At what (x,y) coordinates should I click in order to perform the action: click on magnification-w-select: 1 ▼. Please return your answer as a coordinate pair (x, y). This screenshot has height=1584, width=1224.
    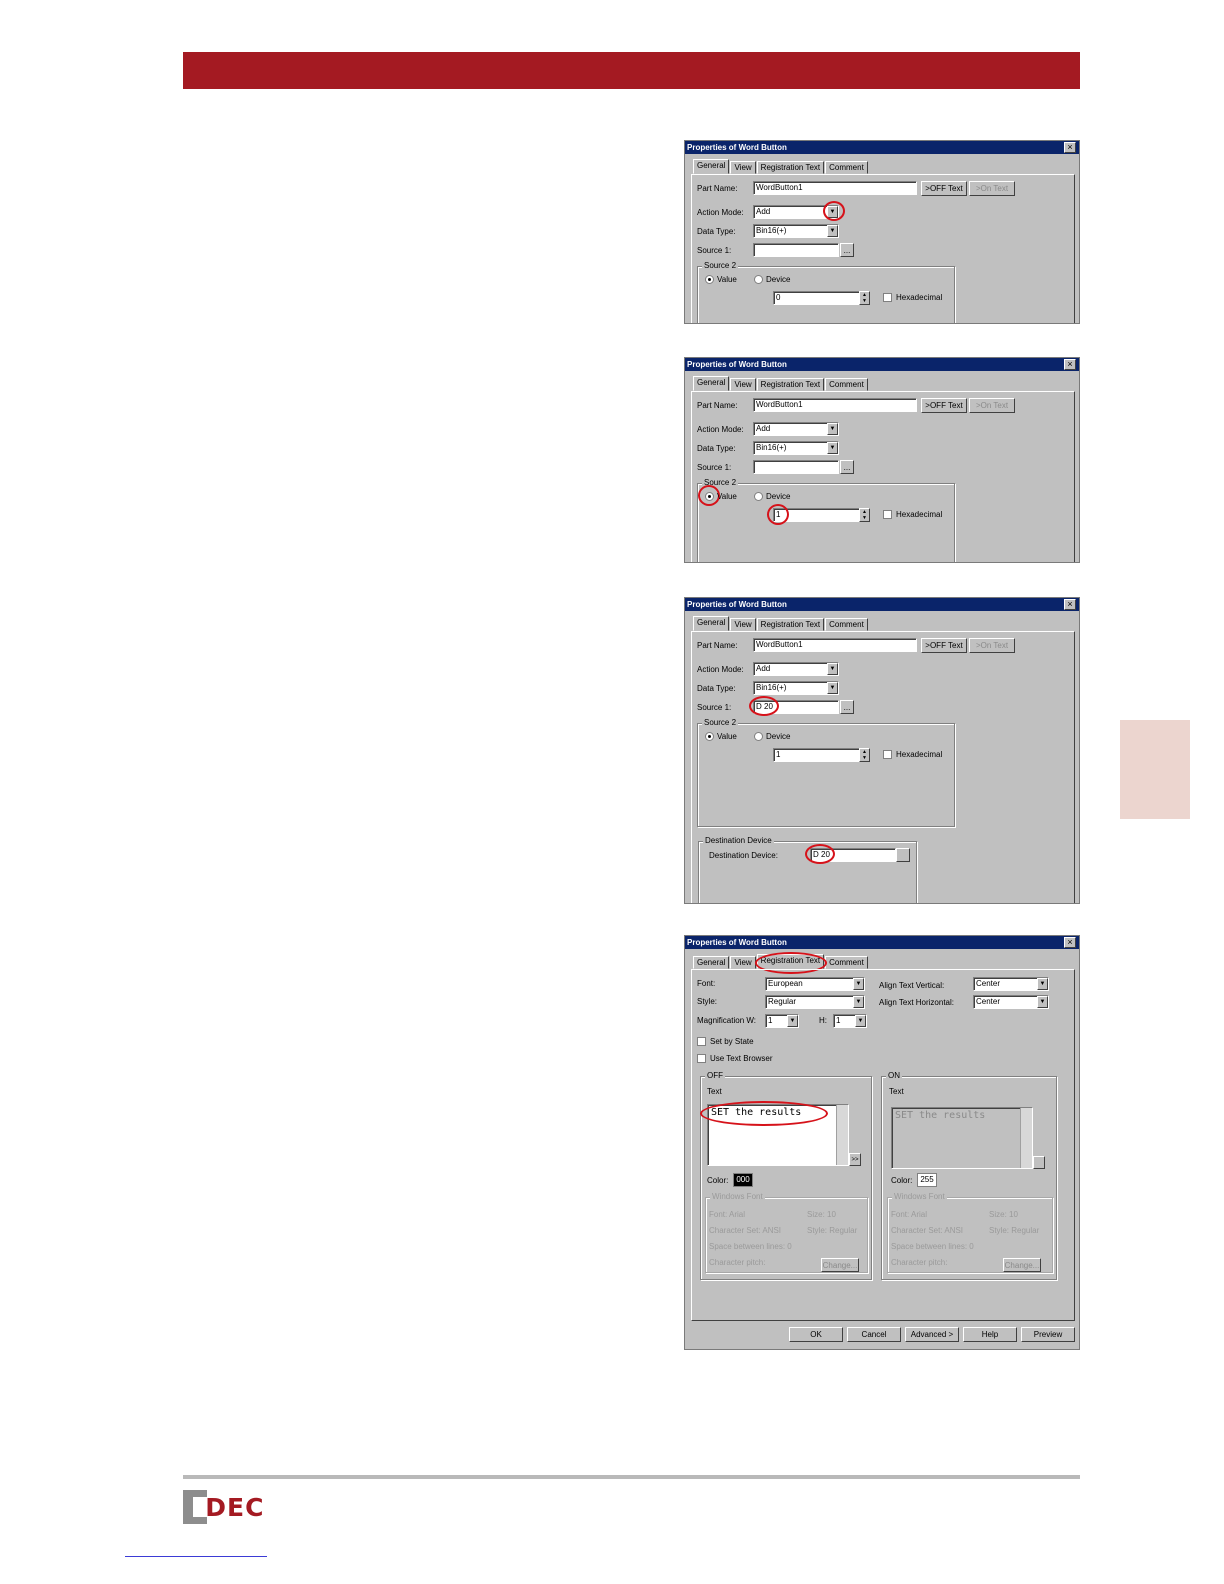
    Looking at the image, I should click on (782, 1021).